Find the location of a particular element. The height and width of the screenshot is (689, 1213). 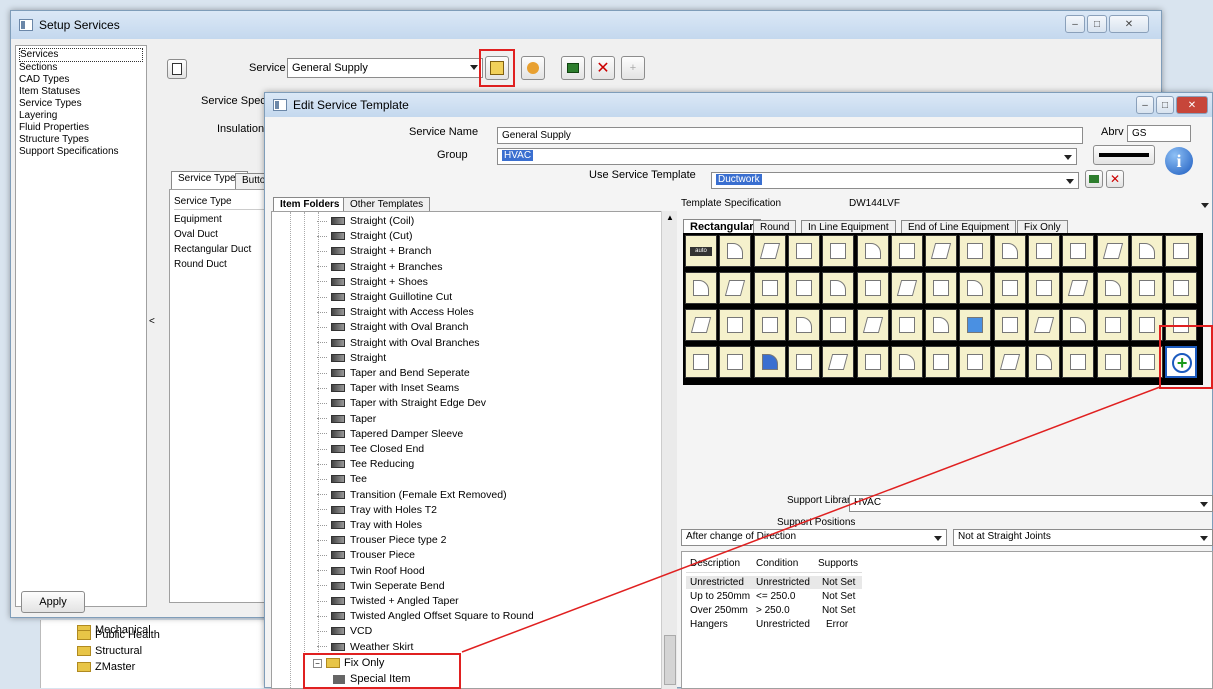

move-button: + is located at coordinates (633, 68).